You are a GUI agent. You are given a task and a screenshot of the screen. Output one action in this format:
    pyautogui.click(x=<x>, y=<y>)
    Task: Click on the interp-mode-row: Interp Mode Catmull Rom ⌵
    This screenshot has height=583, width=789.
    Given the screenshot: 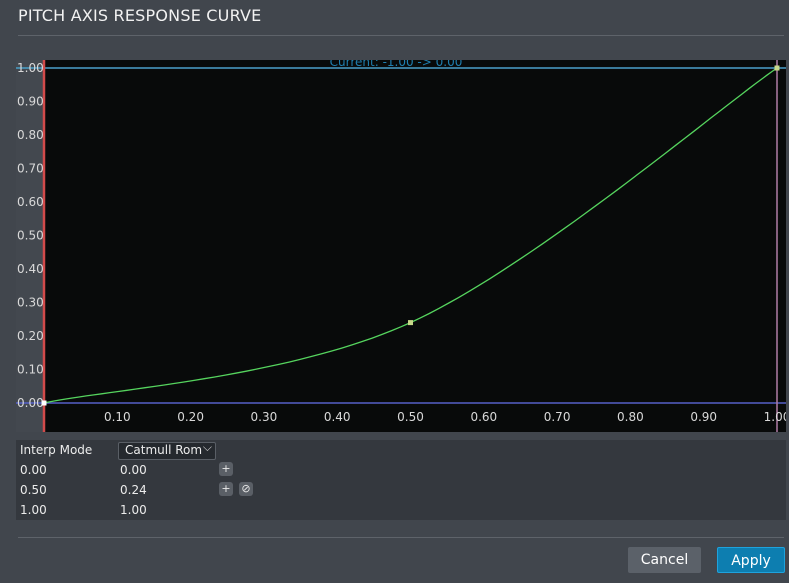 What is the action you would take?
    pyautogui.click(x=401, y=450)
    